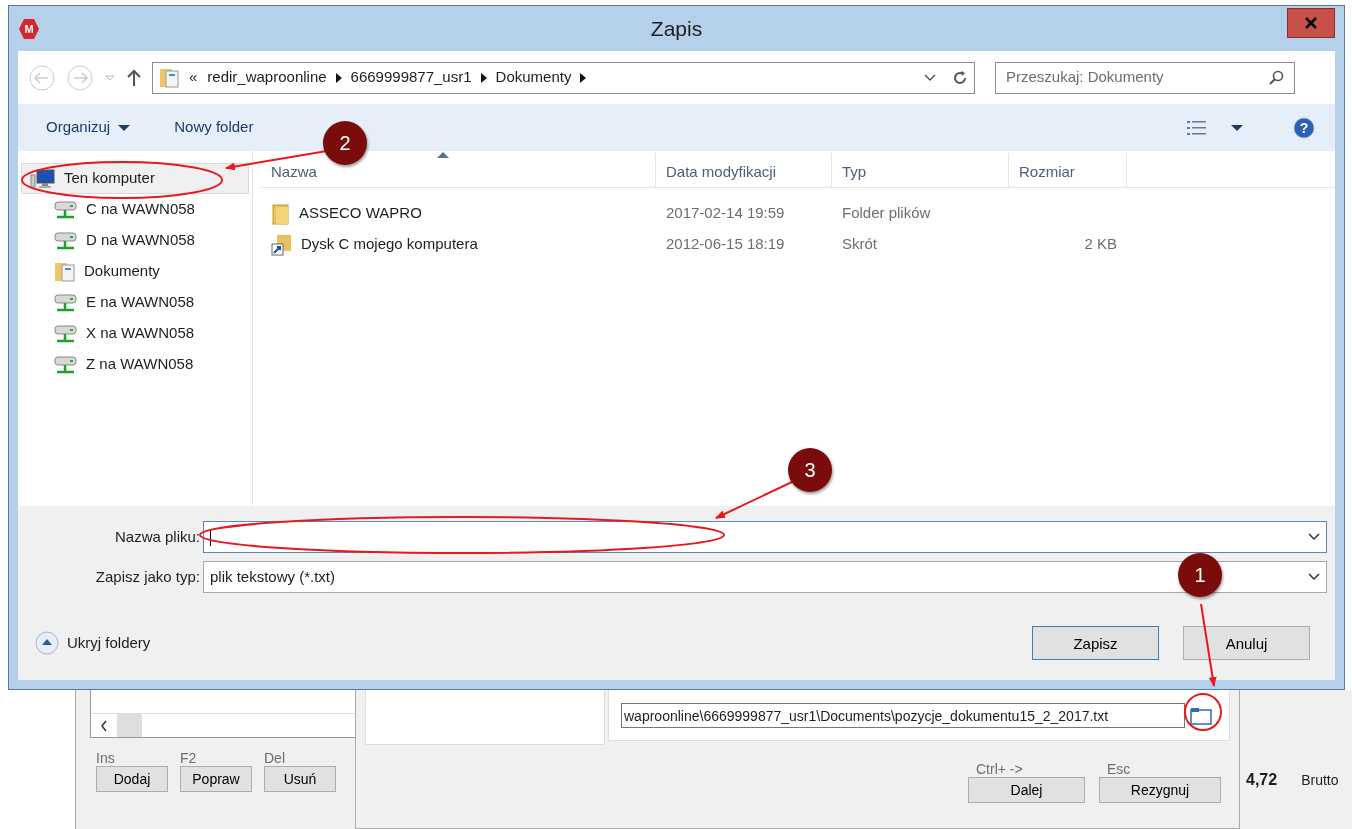  I want to click on nav-item: E na WAWN058, so click(135, 302).